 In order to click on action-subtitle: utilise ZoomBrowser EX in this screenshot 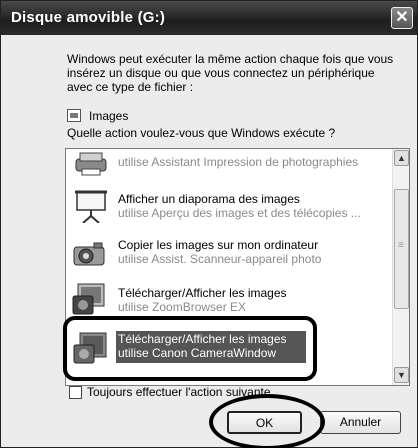, I will do `click(182, 307)`.